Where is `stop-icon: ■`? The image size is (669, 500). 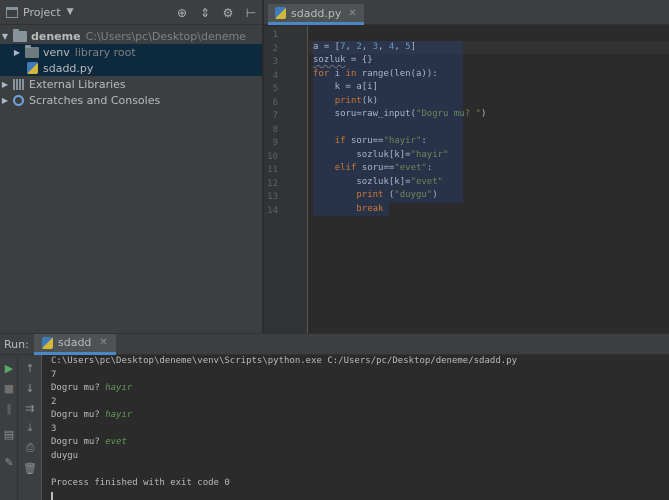
stop-icon: ■ is located at coordinates (9, 388).